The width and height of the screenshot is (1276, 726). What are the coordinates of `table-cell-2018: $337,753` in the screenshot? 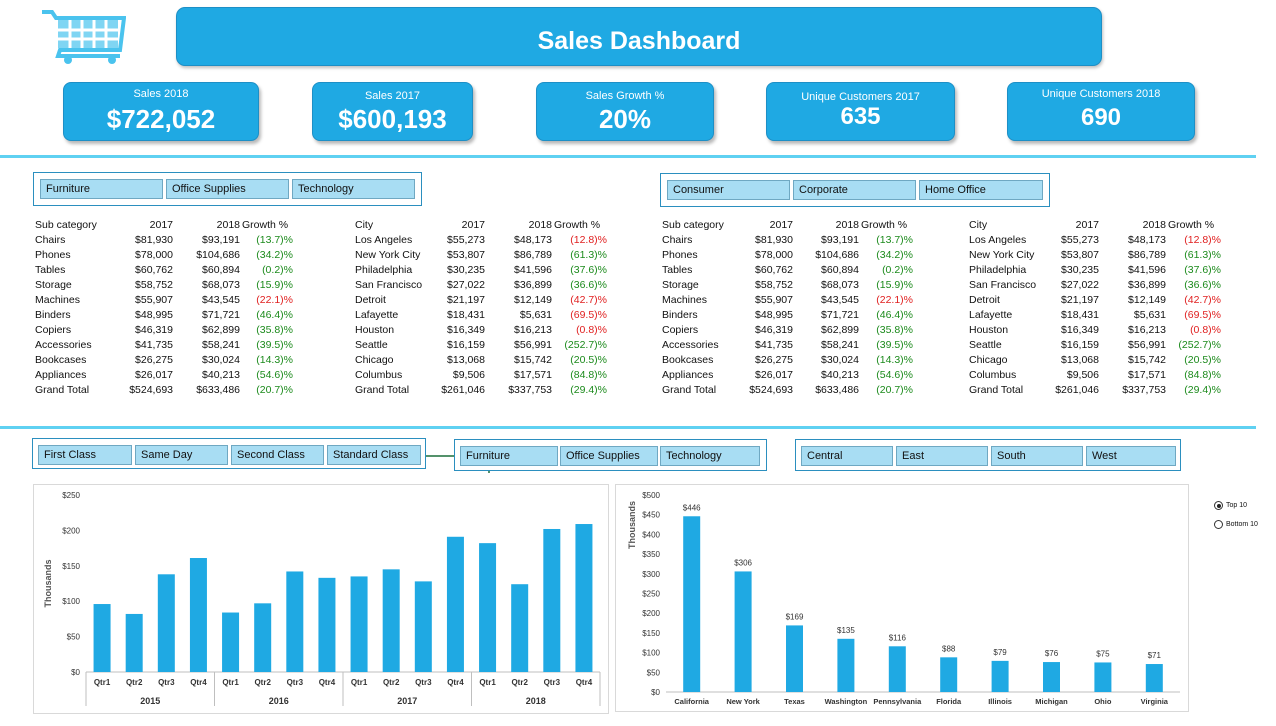 It's located at (530, 390).